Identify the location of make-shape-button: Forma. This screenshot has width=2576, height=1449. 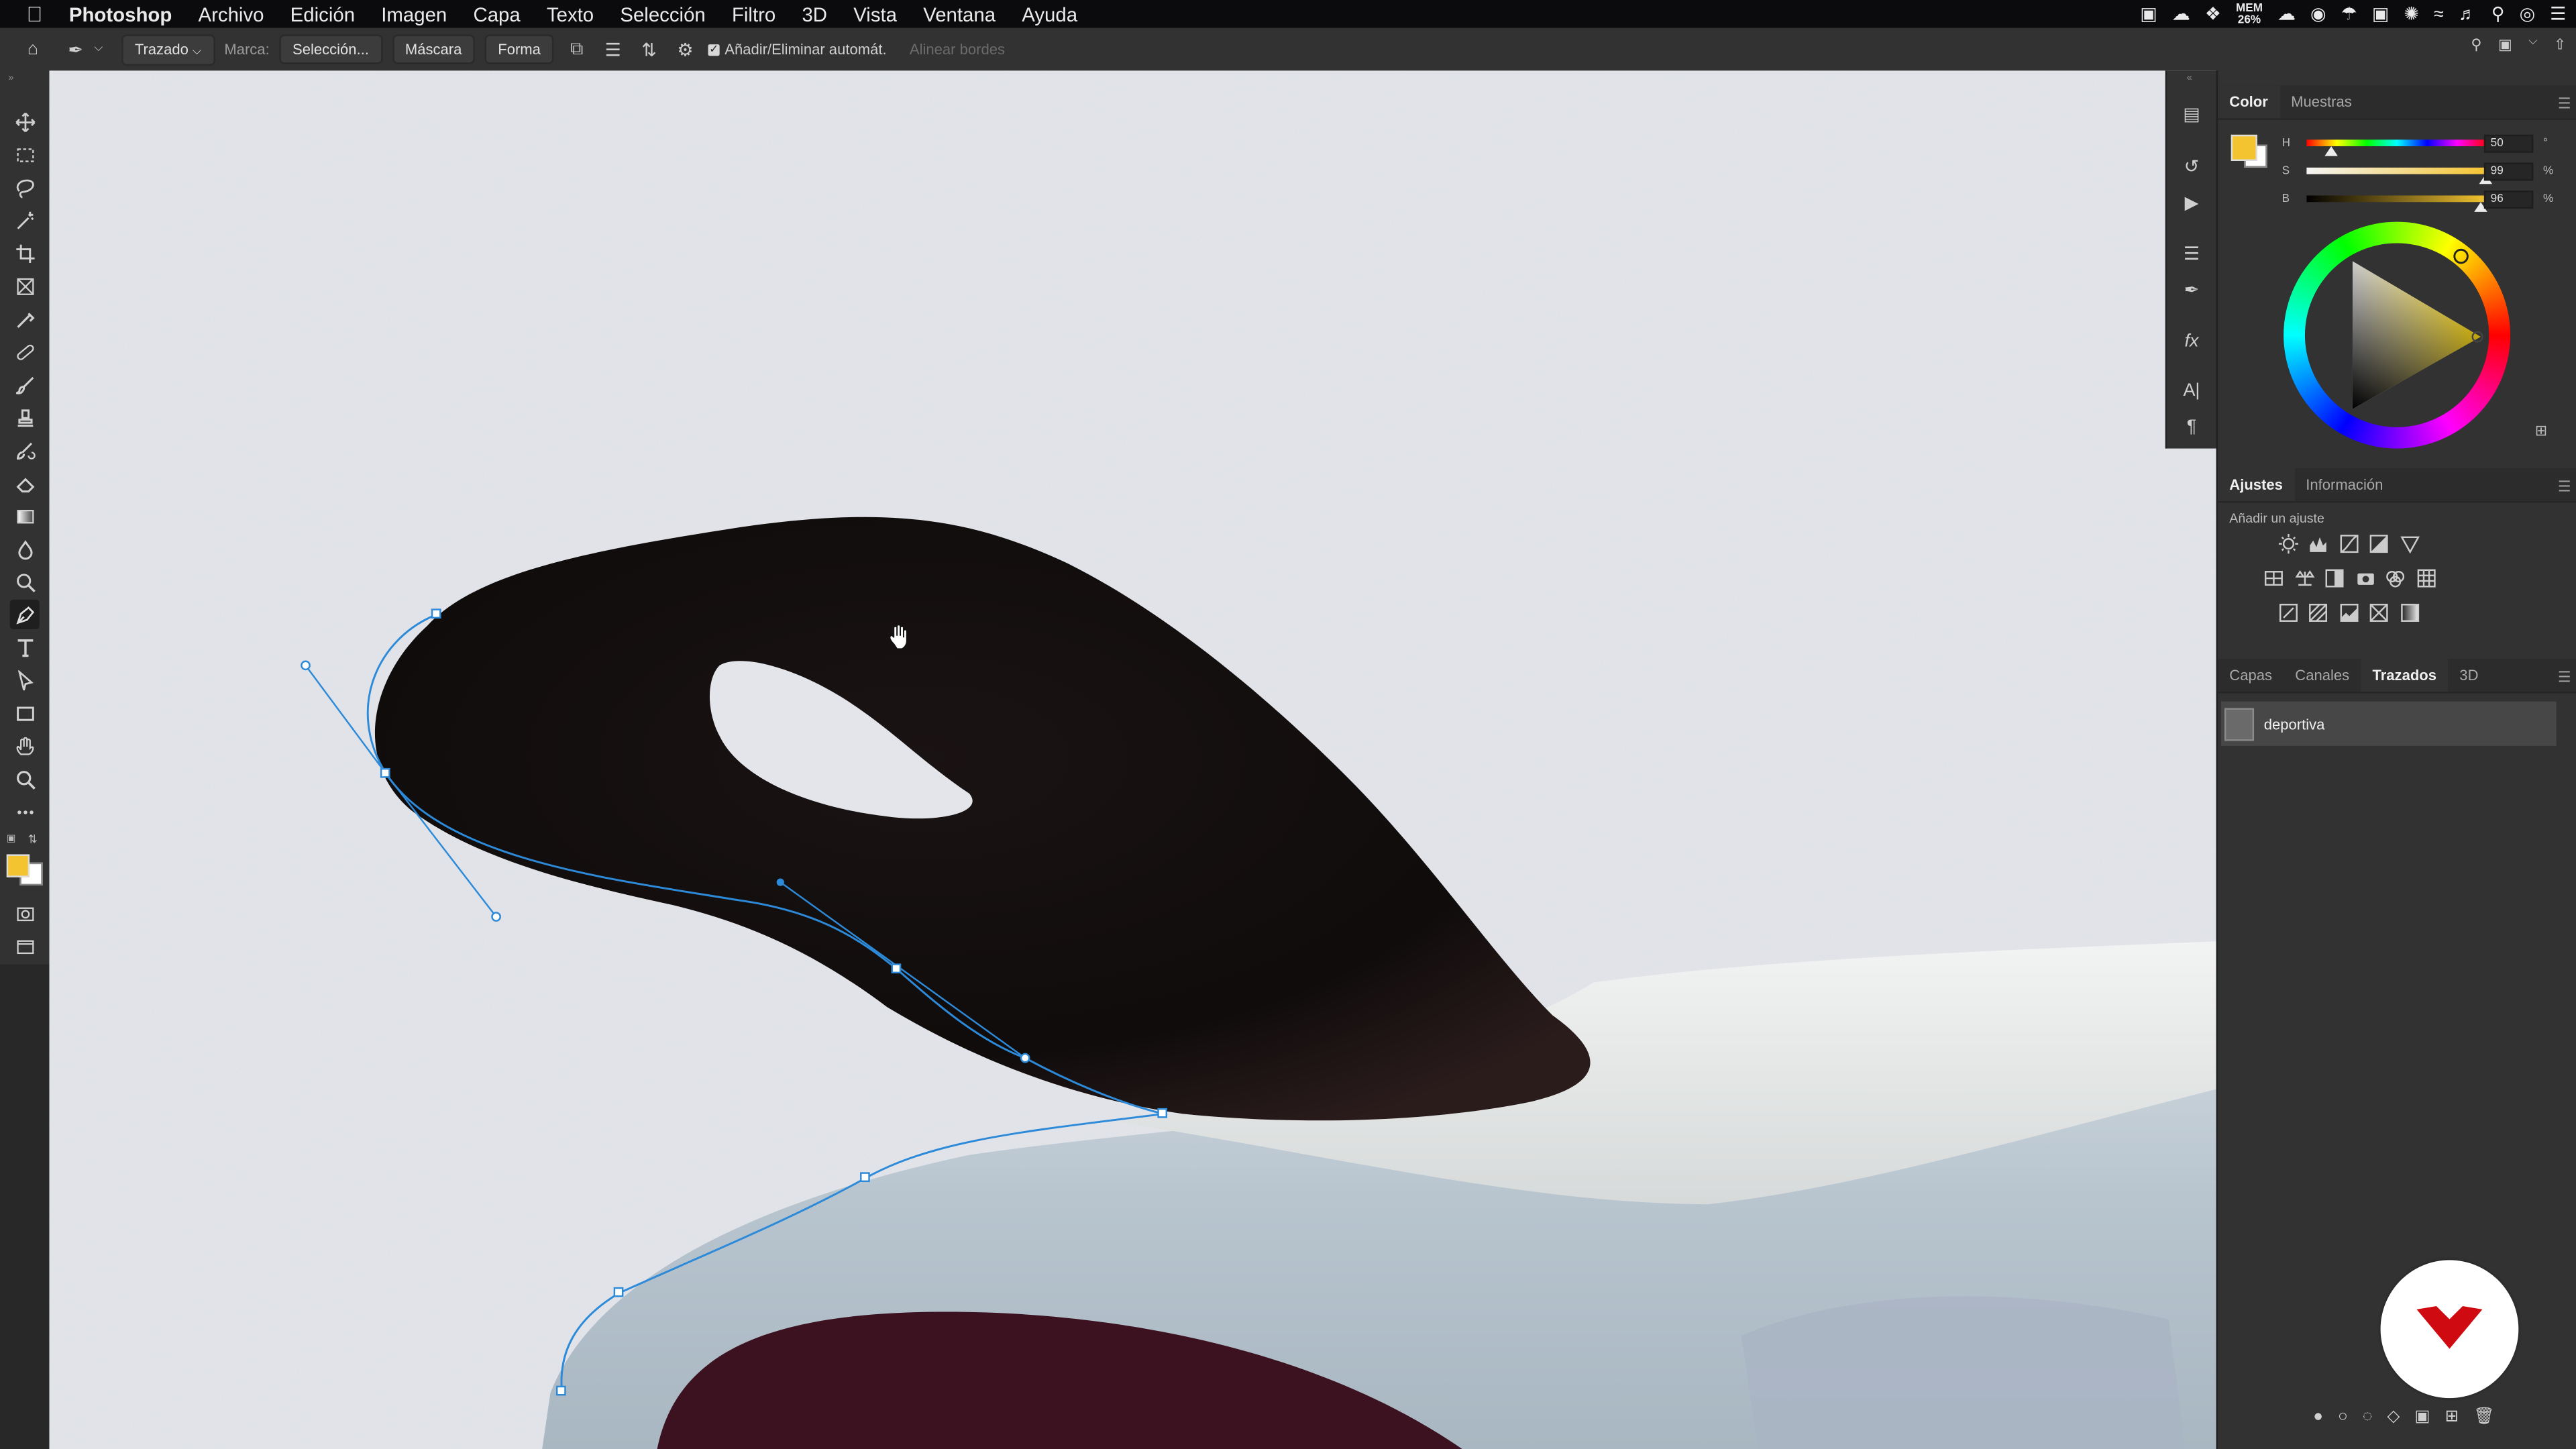
(519, 49).